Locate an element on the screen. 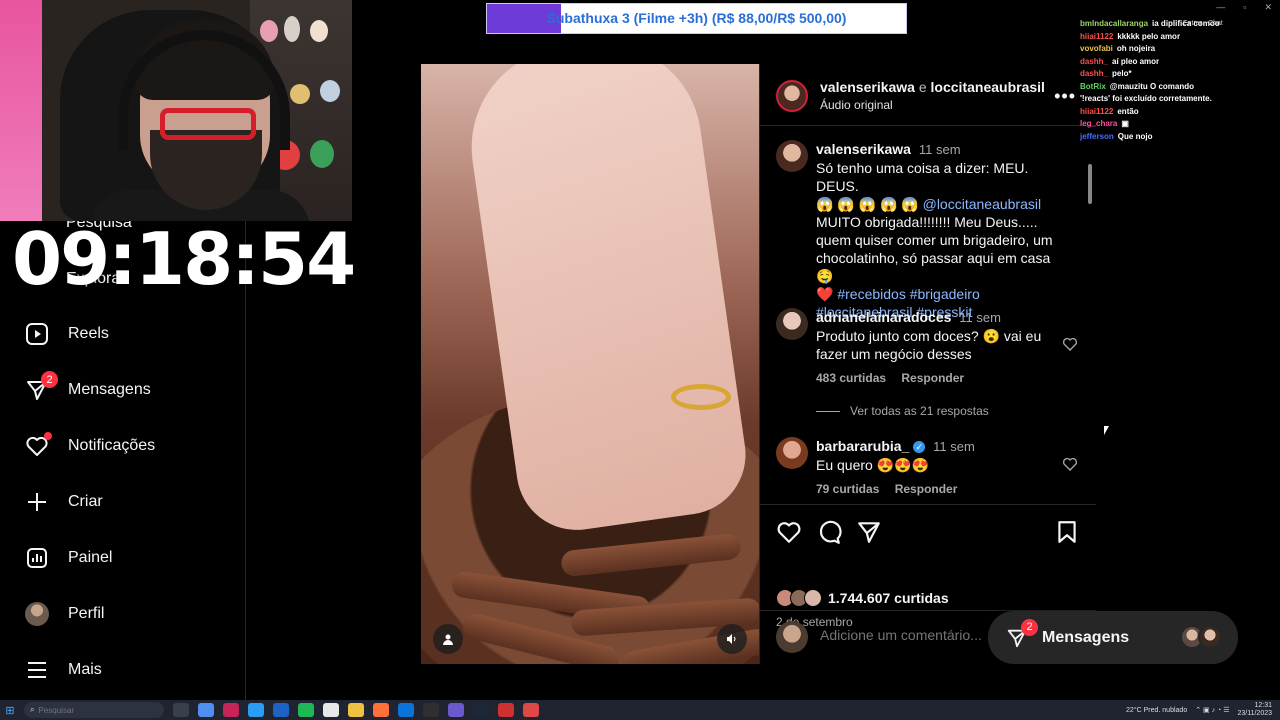 Image resolution: width=1280 pixels, height=720 pixels. author-link: valenserikawa is located at coordinates (867, 87).